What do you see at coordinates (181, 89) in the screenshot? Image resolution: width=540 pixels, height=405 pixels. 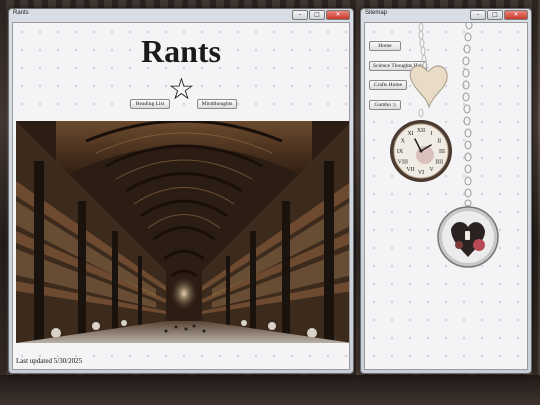 I see `star-icon: ☆` at bounding box center [181, 89].